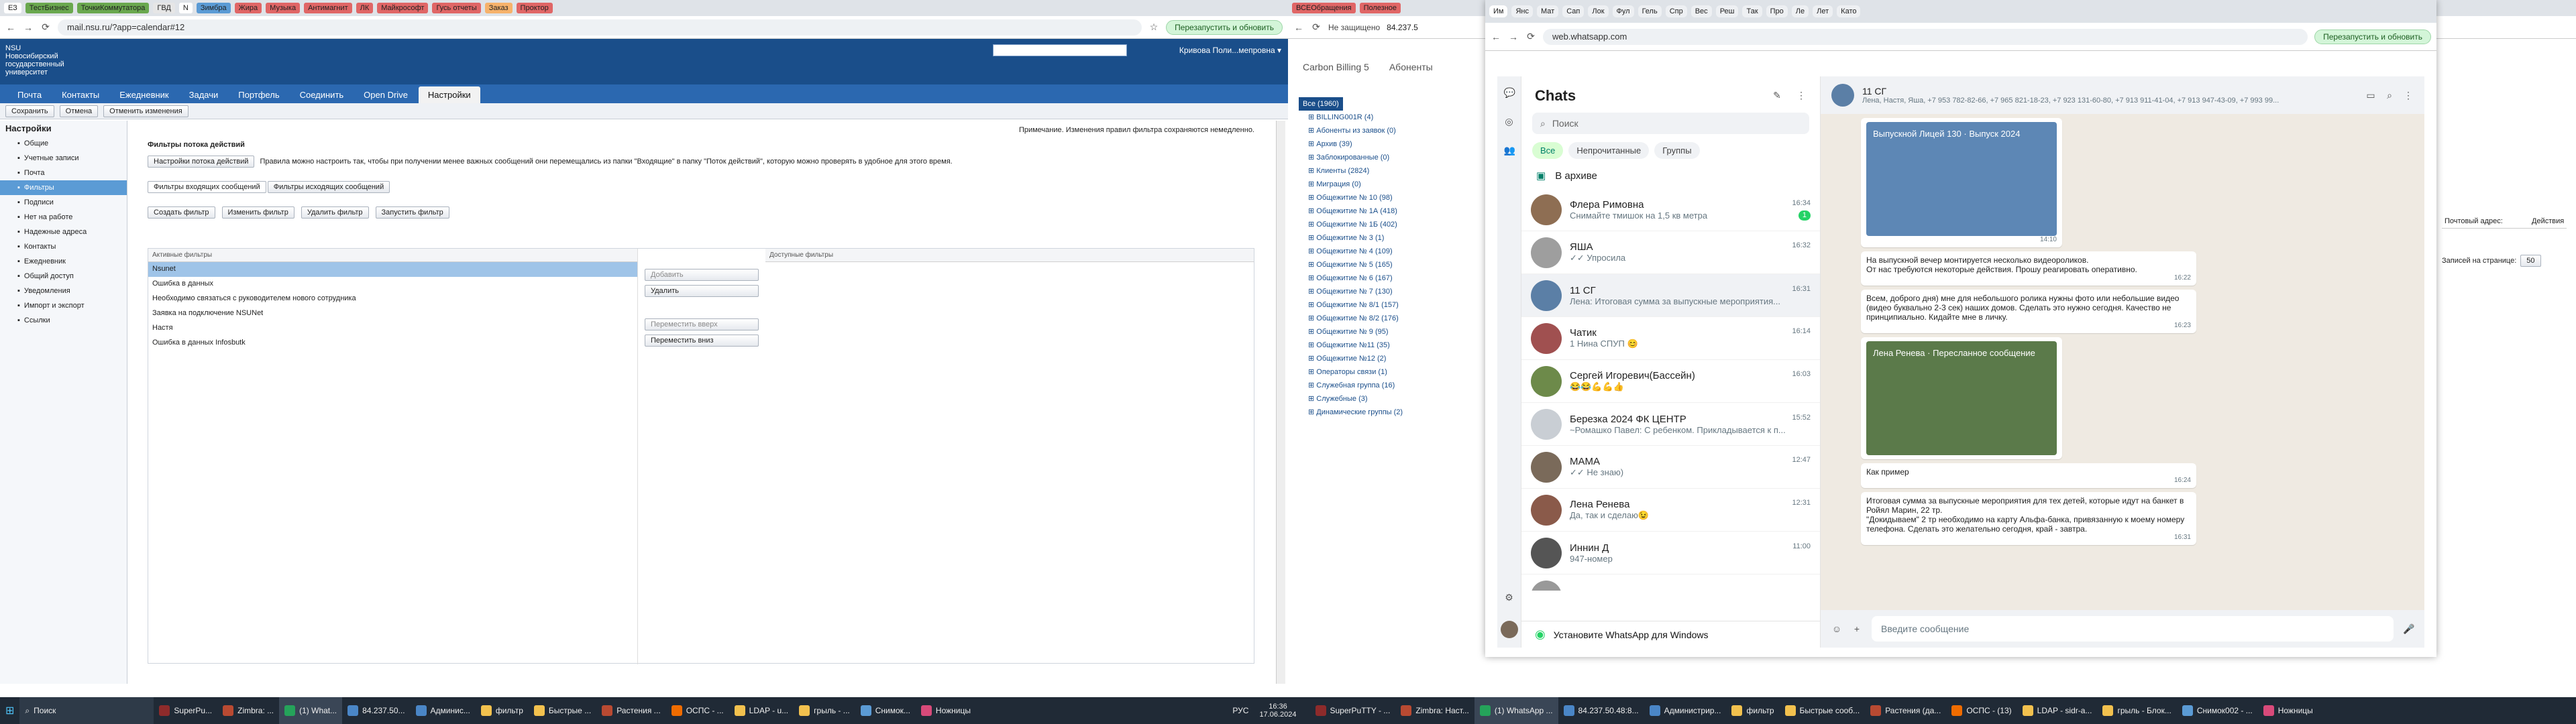 The height and width of the screenshot is (724, 2576). I want to click on start-button: ⊞, so click(9, 710).